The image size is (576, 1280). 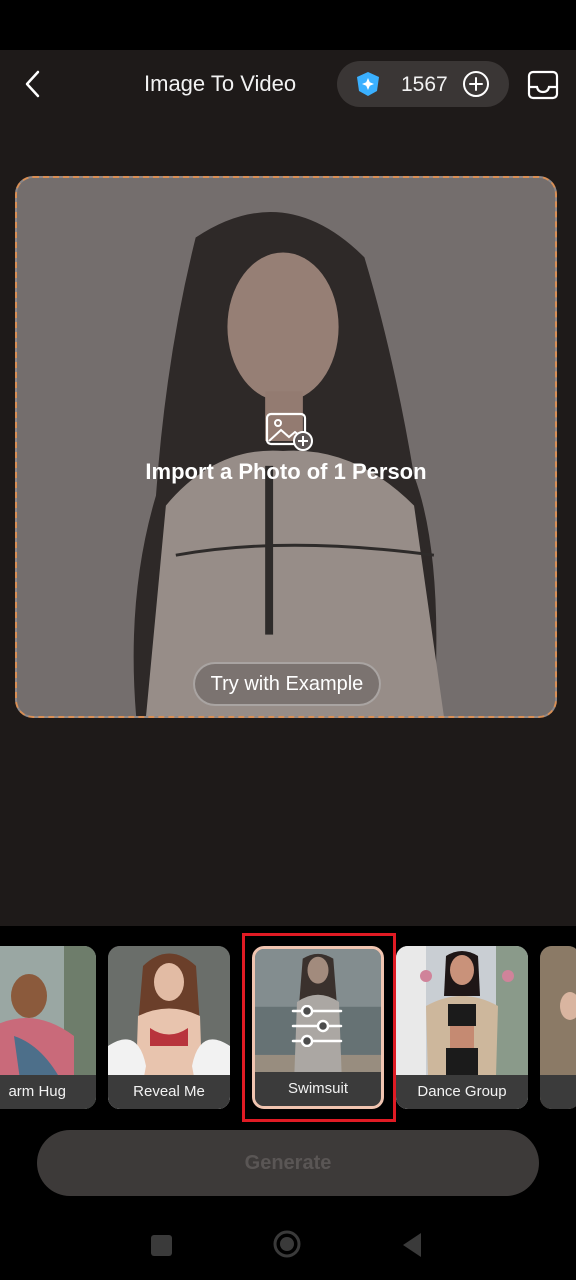 What do you see at coordinates (286, 471) in the screenshot?
I see `import-photo-label: Import a Photo of 1 Person` at bounding box center [286, 471].